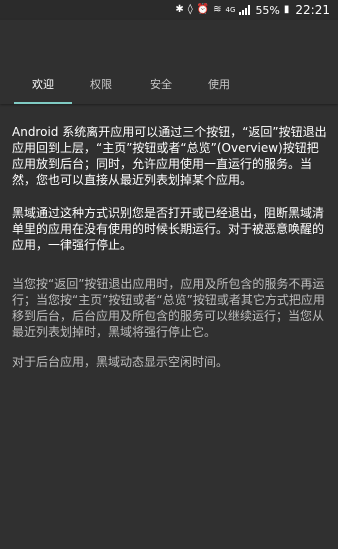 Image resolution: width=338 pixels, height=549 pixels. What do you see at coordinates (190, 9) in the screenshot?
I see `mute-icon: ◊` at bounding box center [190, 9].